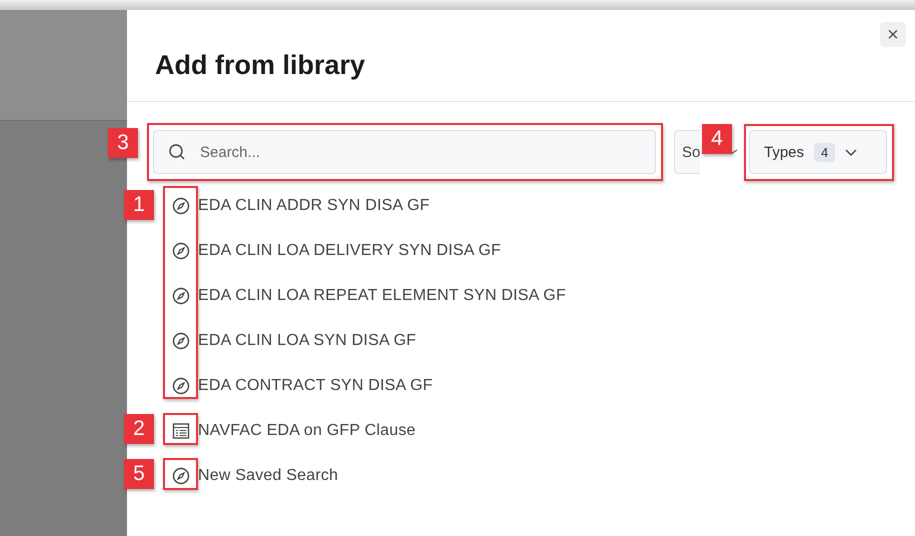 This screenshot has height=536, width=915. Describe the element at coordinates (268, 475) in the screenshot. I see `library-item: New Saved Search` at that location.